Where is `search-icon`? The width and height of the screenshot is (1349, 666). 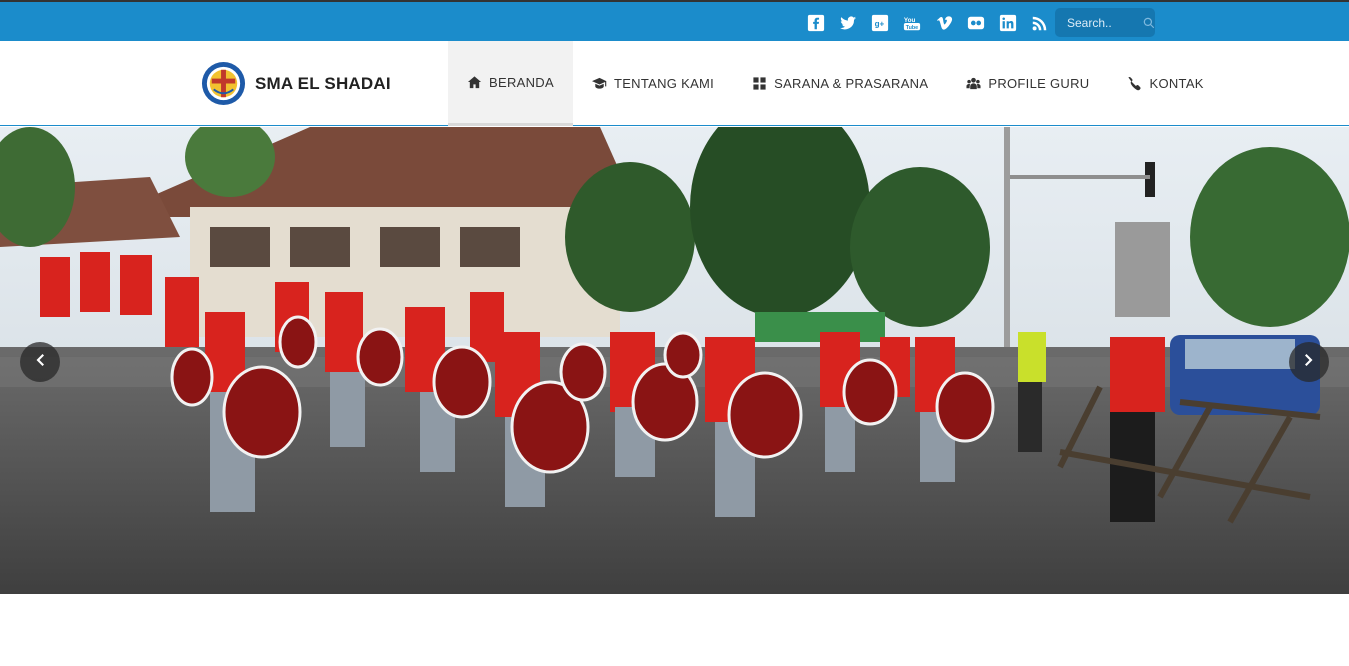
search-icon is located at coordinates (1149, 23).